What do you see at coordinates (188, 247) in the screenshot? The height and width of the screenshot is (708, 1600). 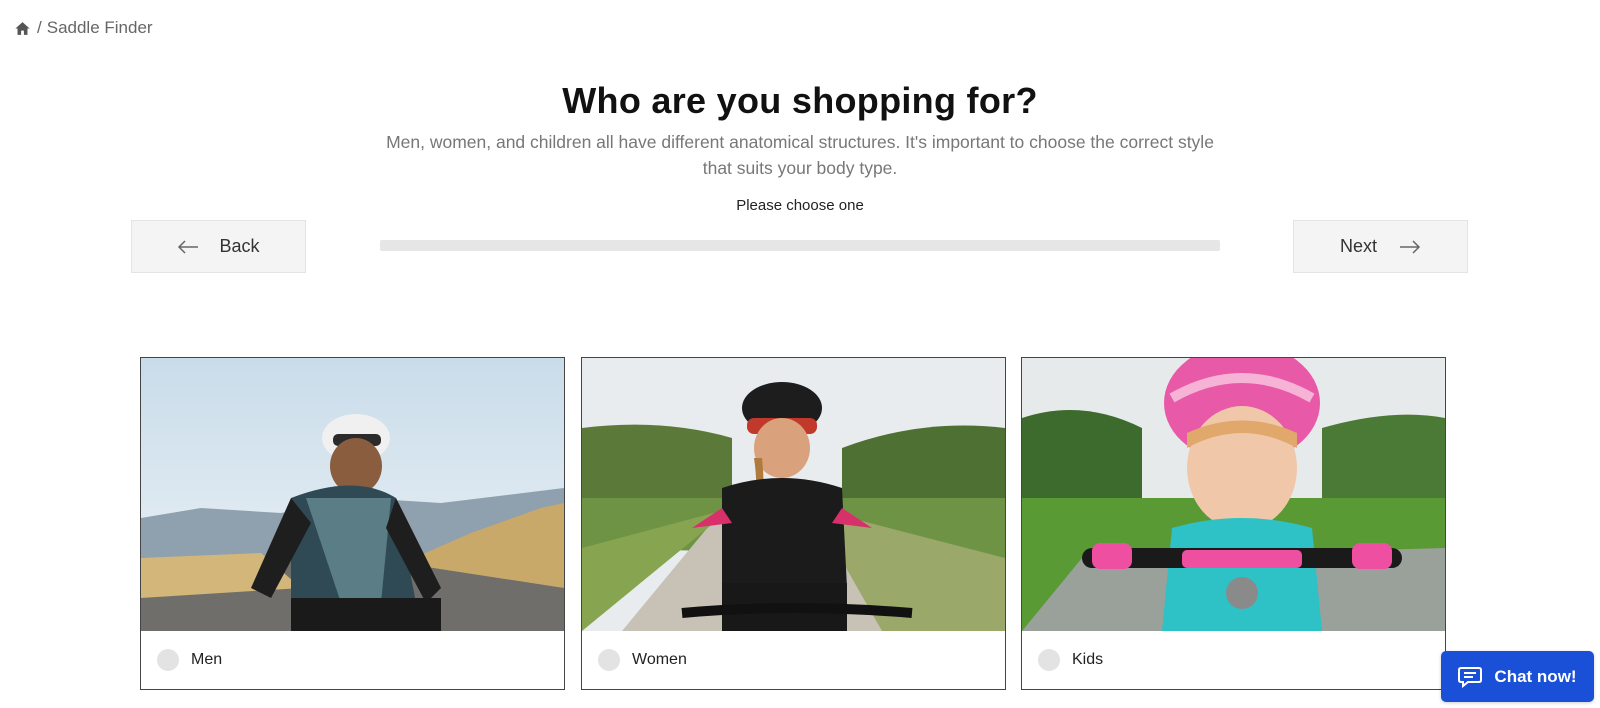 I see `arrow-left-icon` at bounding box center [188, 247].